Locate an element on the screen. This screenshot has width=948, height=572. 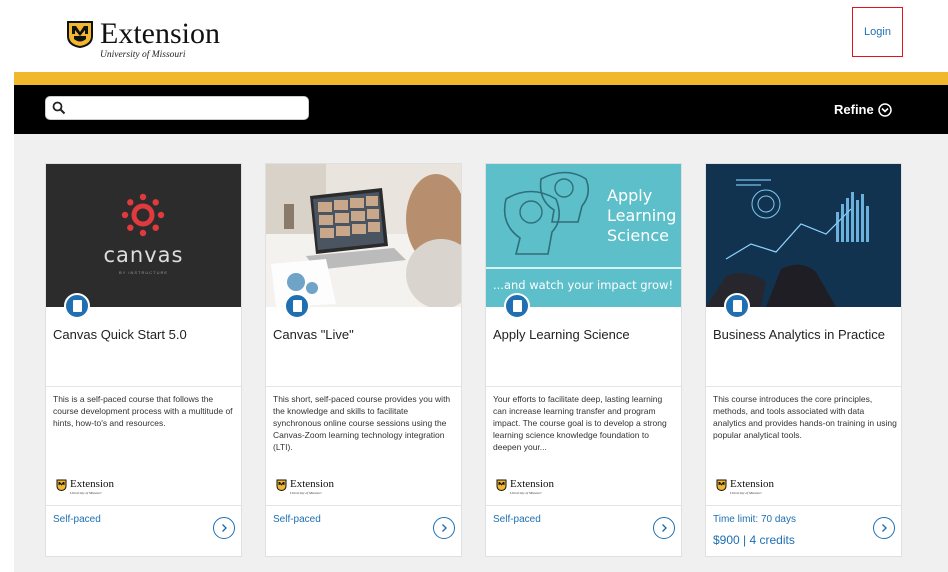
site-header: Extension University of Missouri Login is located at coordinates (474, 36).